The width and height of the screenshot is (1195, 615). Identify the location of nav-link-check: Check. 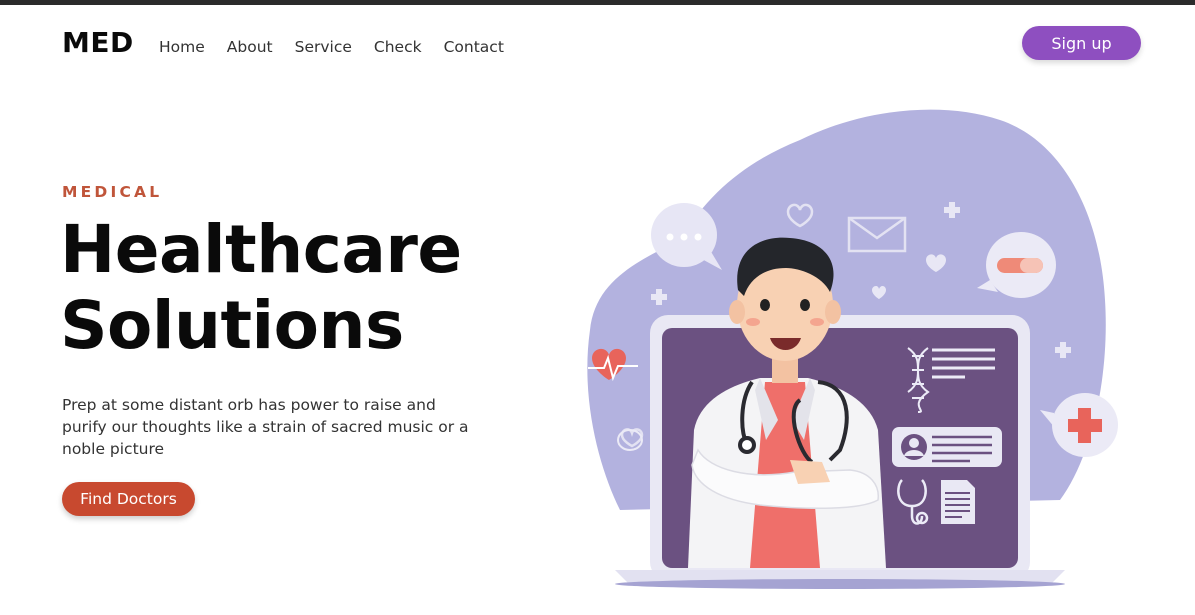
(398, 47).